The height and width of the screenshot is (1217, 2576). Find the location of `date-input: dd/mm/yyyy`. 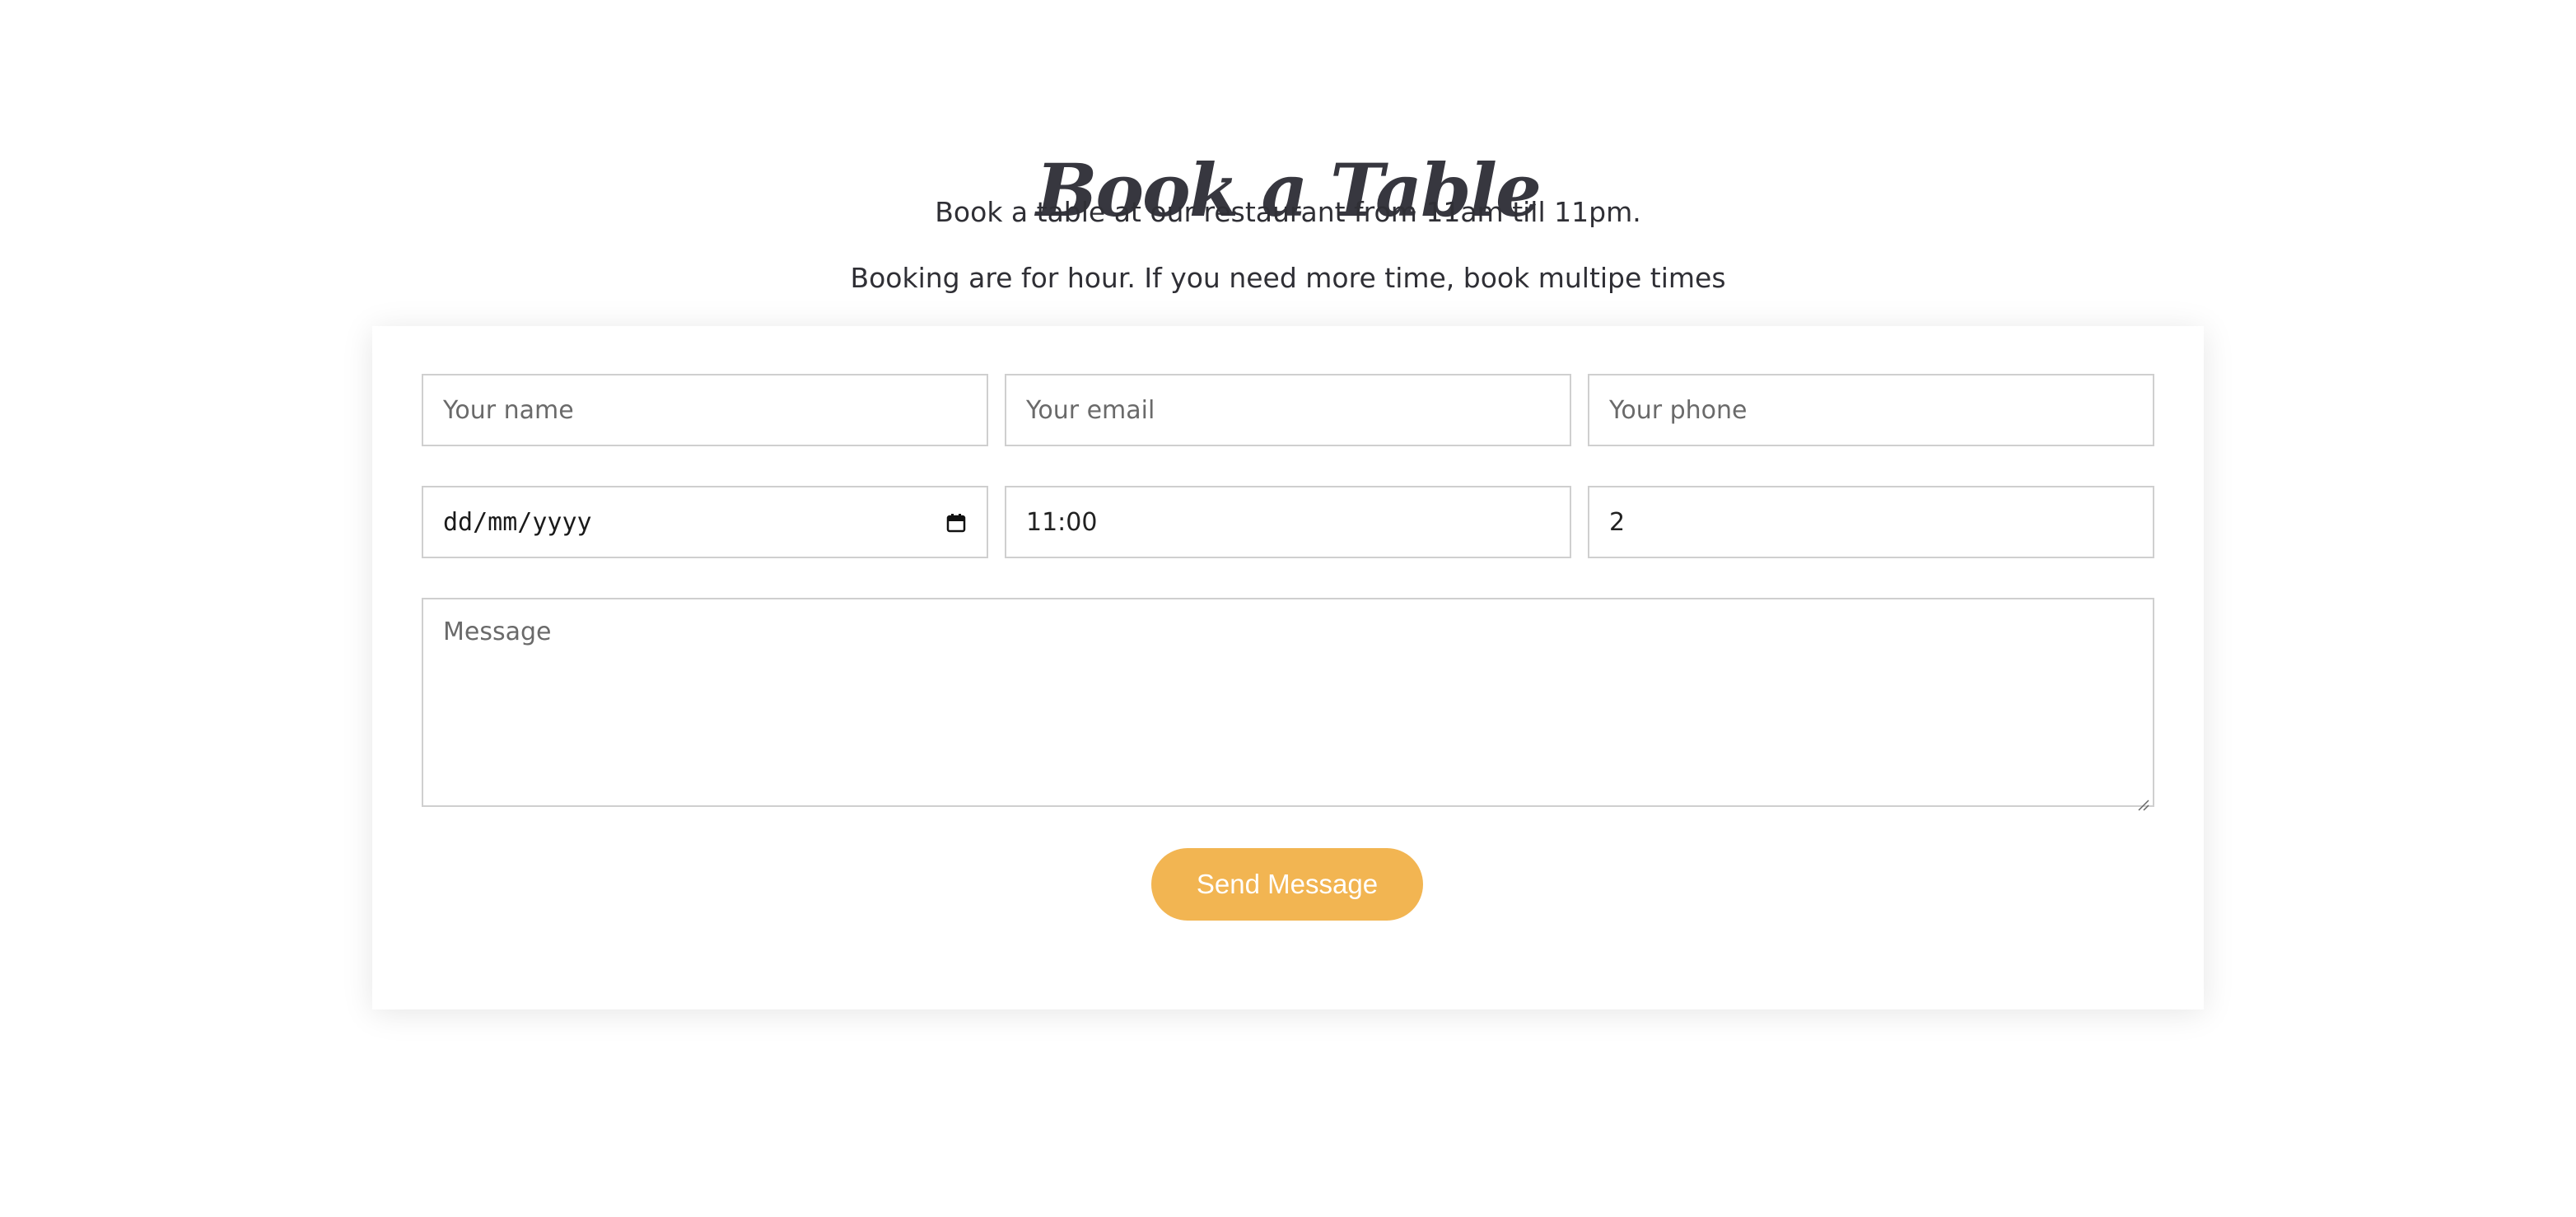

date-input: dd/mm/yyyy is located at coordinates (705, 522).